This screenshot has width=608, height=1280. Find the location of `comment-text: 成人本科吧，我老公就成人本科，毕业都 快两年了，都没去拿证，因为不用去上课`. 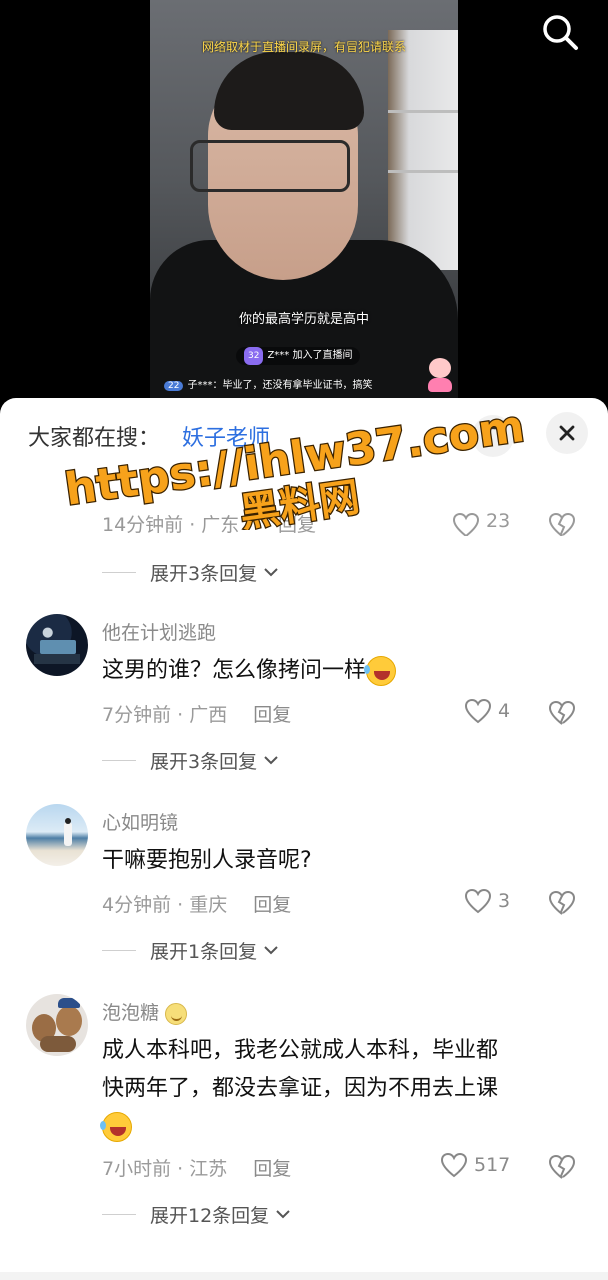

comment-text: 成人本科吧，我老公就成人本科，毕业都 快两年了，都没去拿证，因为不用去上课 is located at coordinates (336, 1089).